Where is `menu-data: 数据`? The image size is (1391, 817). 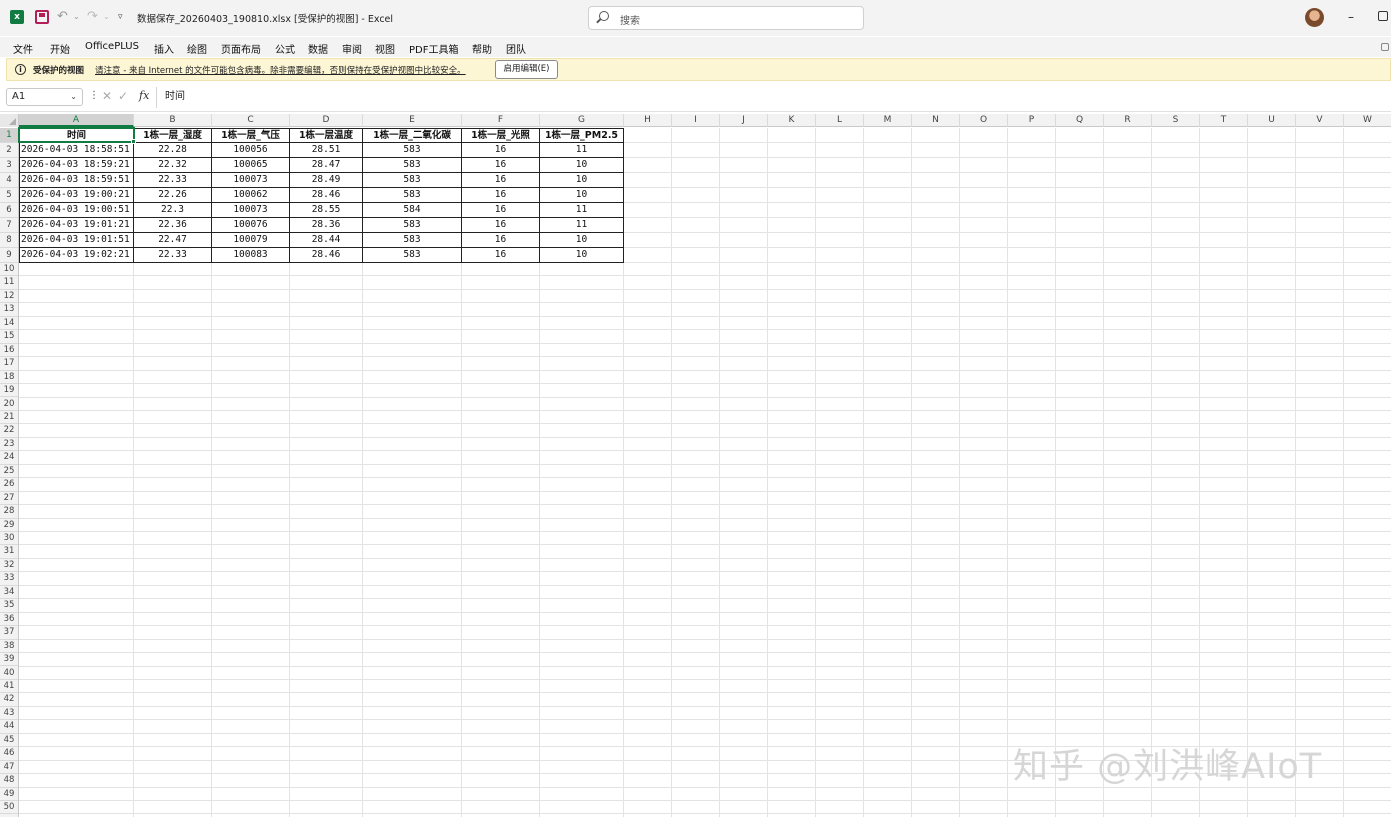
menu-data: 数据 is located at coordinates (318, 48).